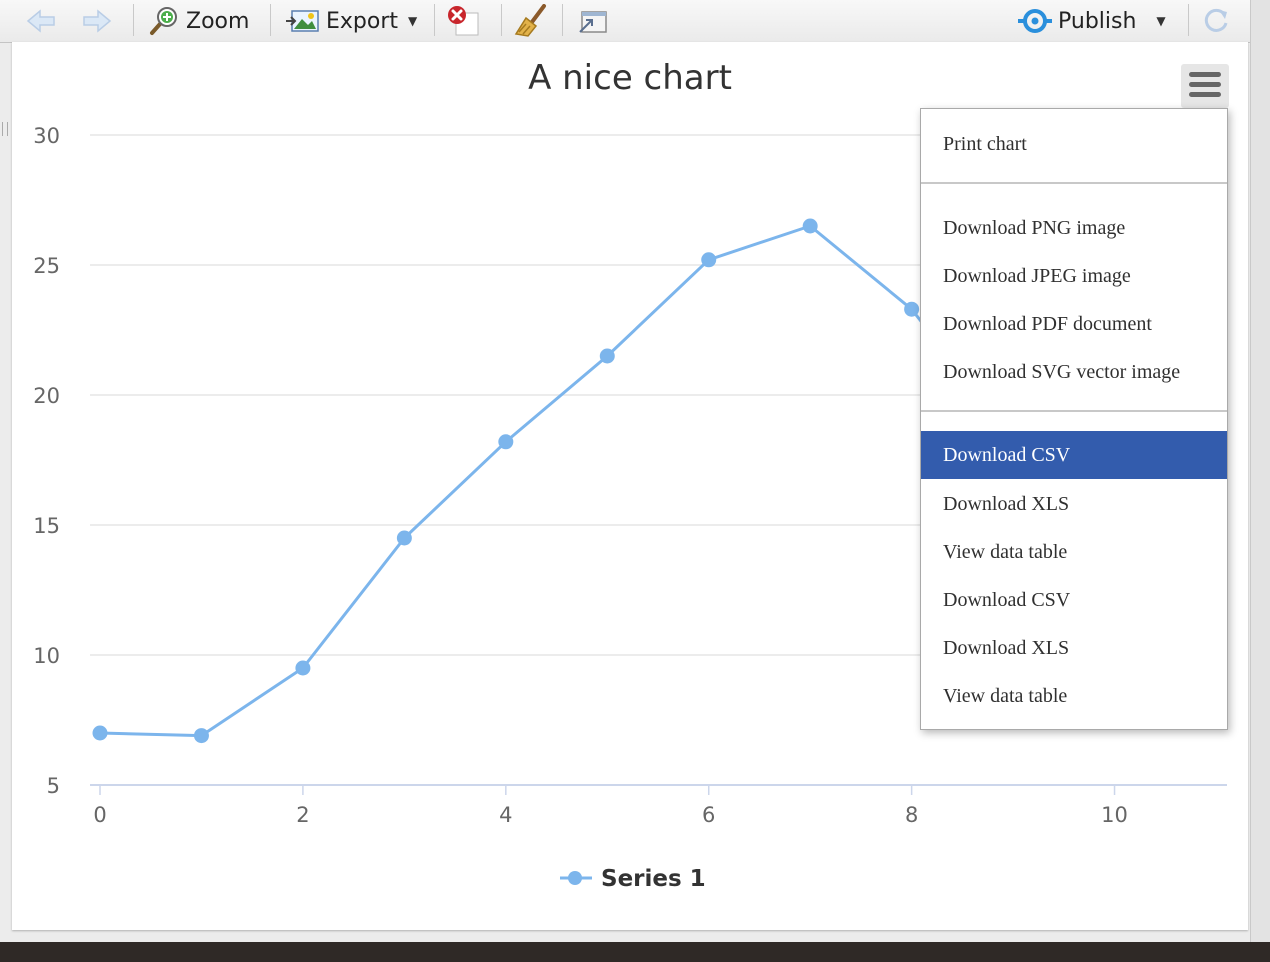  What do you see at coordinates (911, 815) in the screenshot?
I see `x-tick-label: 8` at bounding box center [911, 815].